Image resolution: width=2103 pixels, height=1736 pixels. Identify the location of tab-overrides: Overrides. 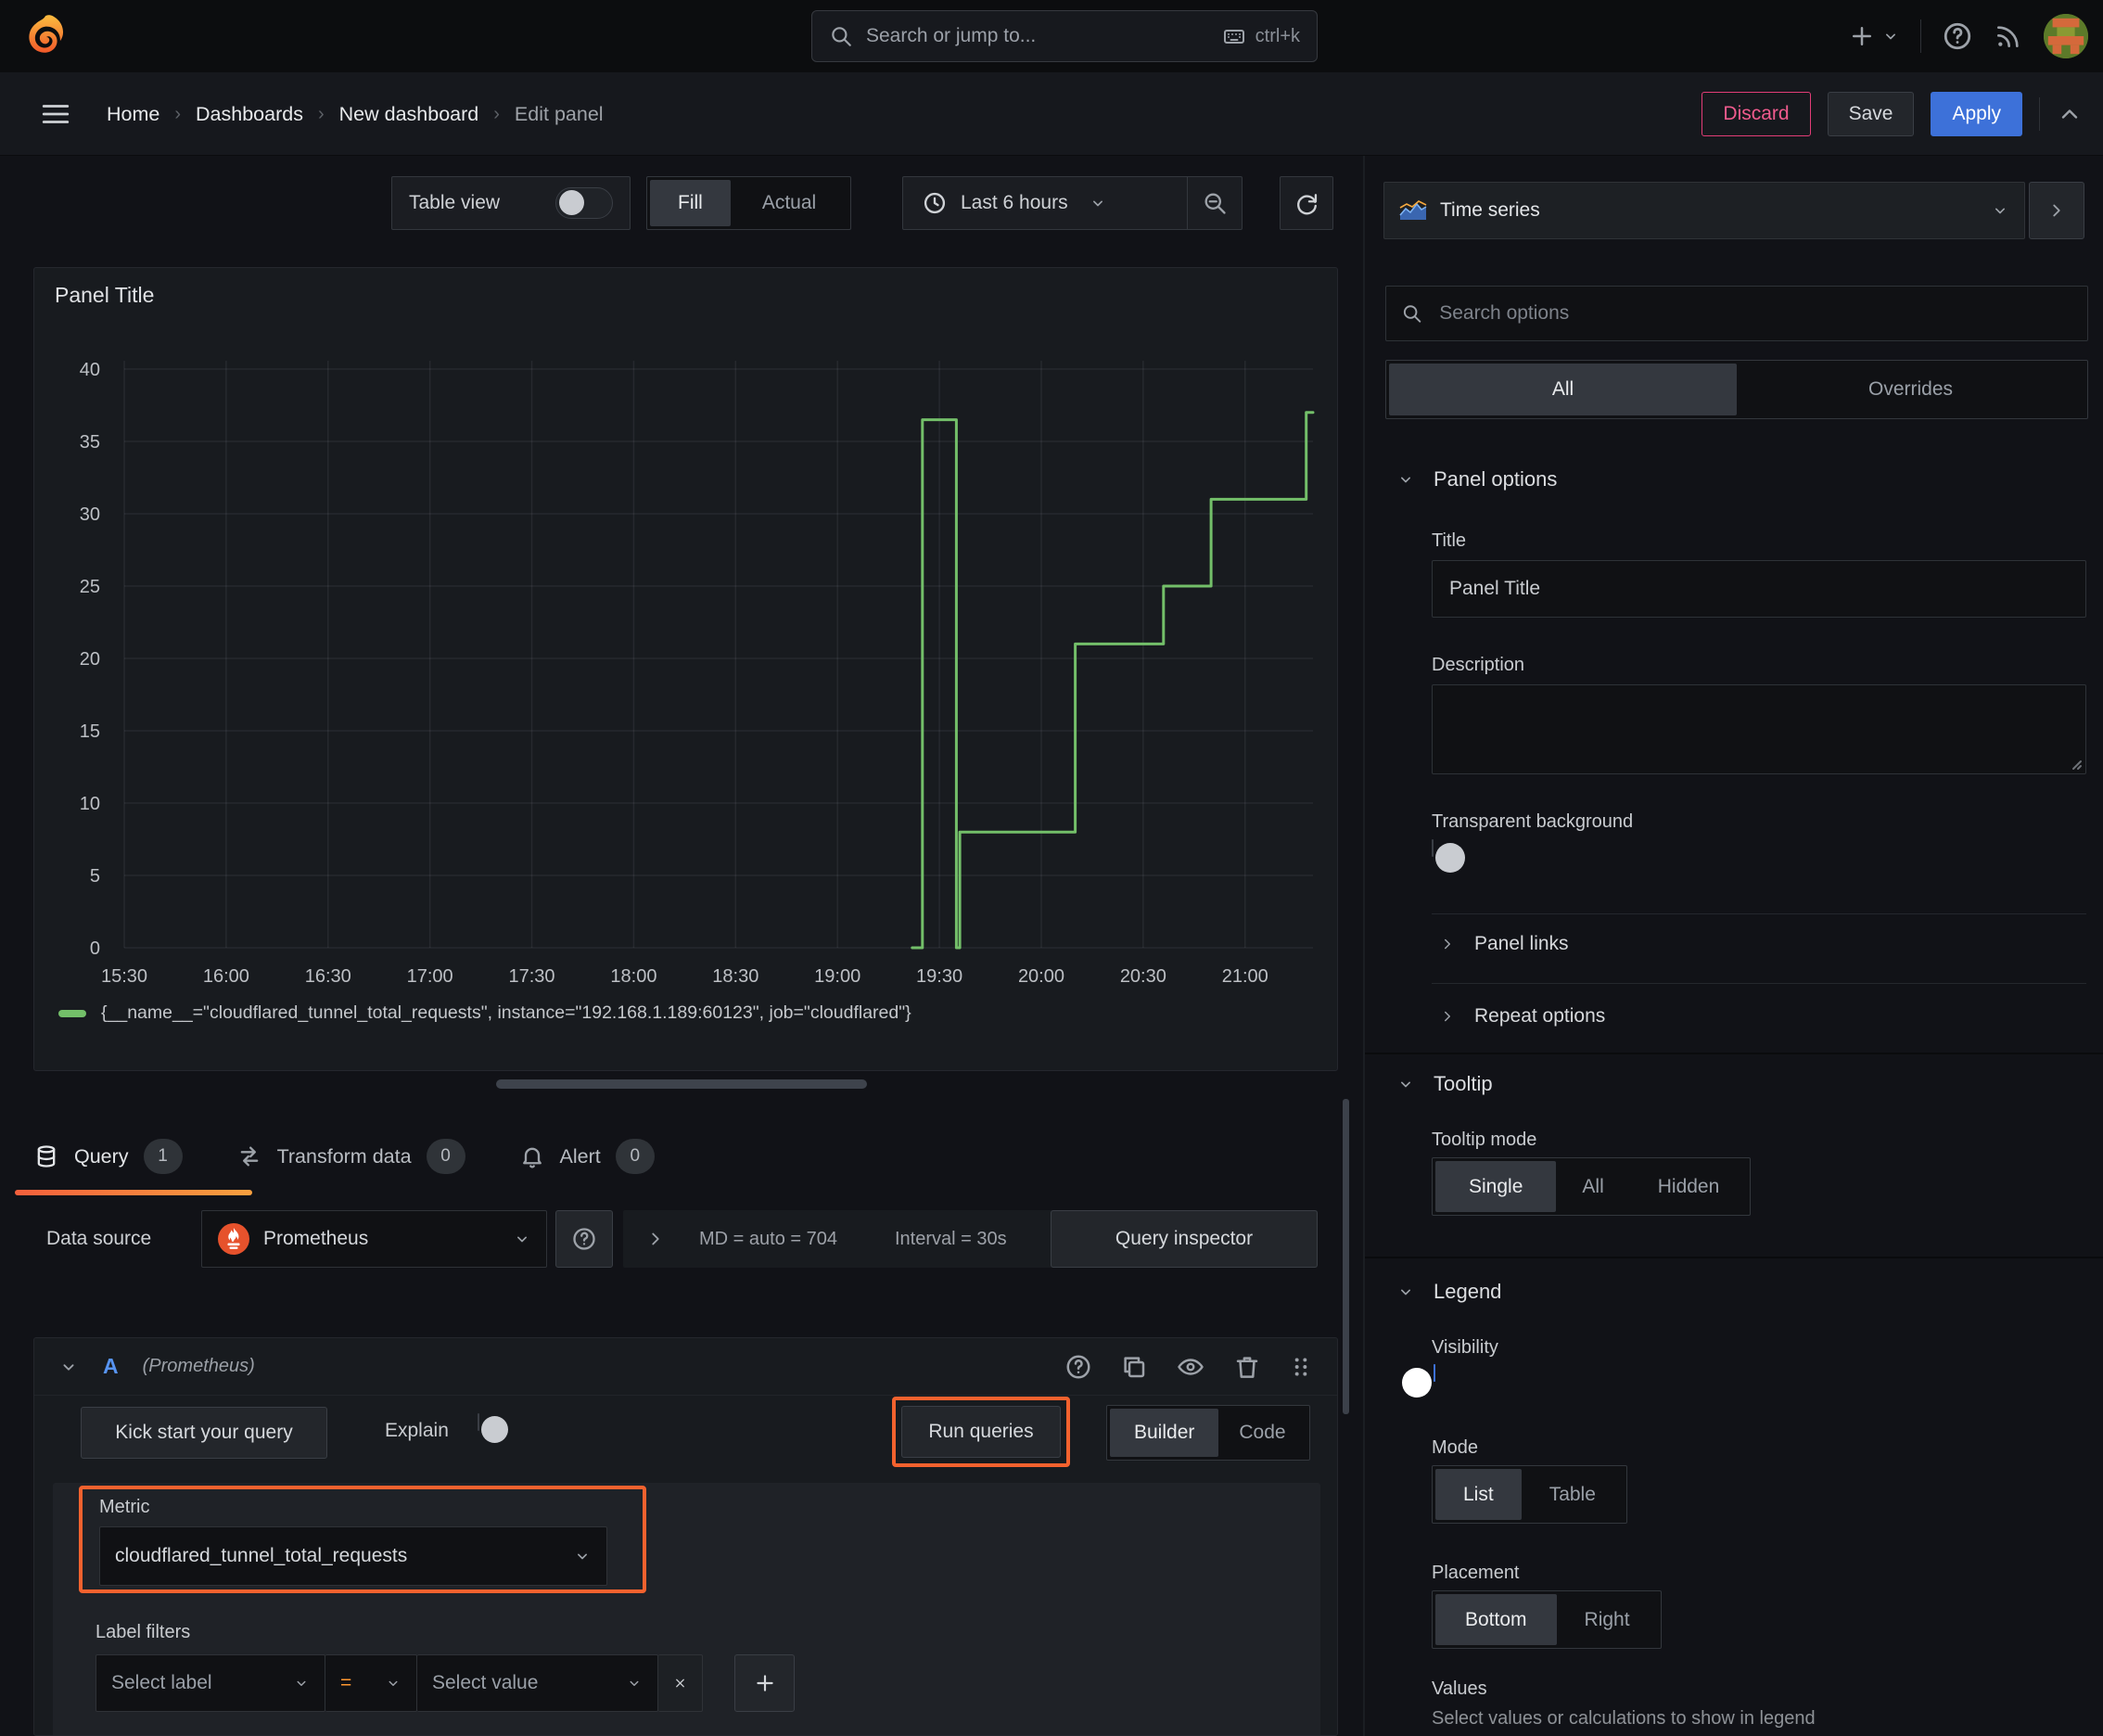
(1910, 389).